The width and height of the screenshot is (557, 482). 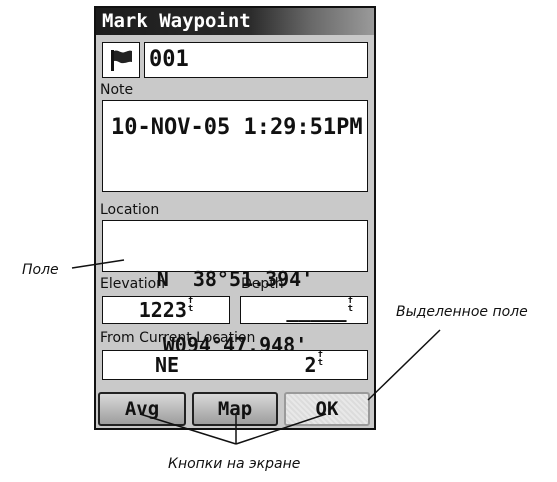 What do you see at coordinates (235, 365) in the screenshot?
I see `from-current-location-field: NE 2f t` at bounding box center [235, 365].